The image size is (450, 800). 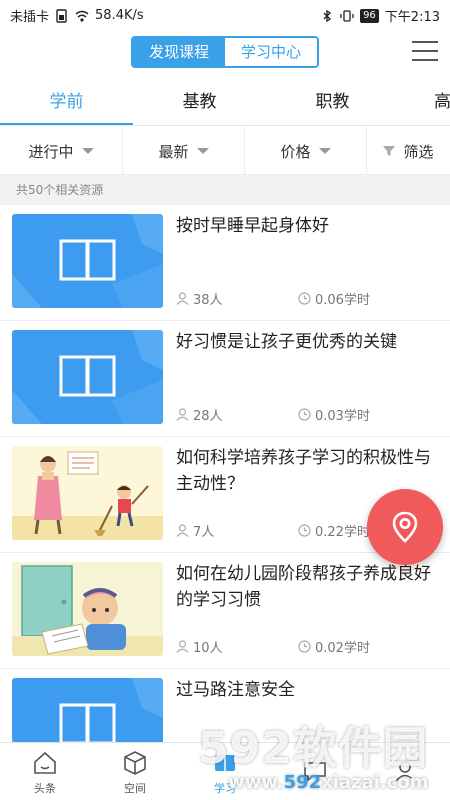 What do you see at coordinates (199, 414) in the screenshot?
I see `course-learners: 28人` at bounding box center [199, 414].